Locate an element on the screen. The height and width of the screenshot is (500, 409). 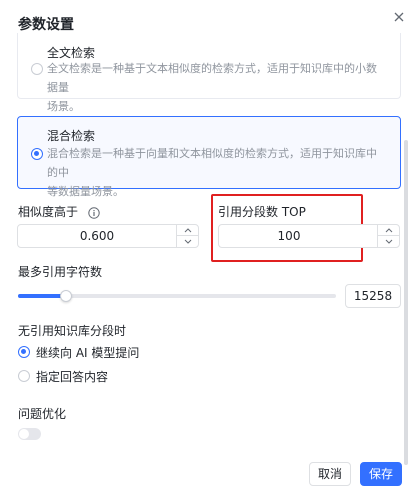
top-segments-input: 100 is located at coordinates (309, 236).